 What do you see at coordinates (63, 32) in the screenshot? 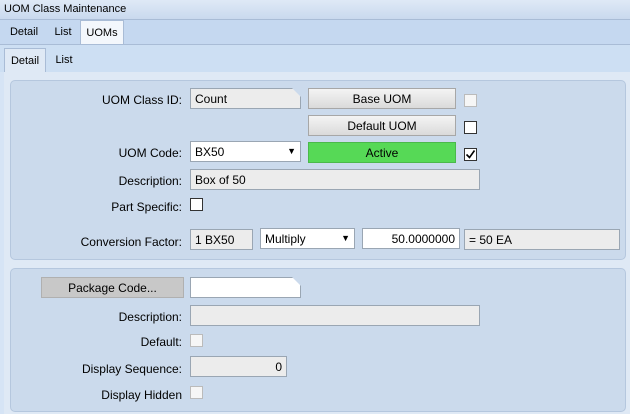
I see `tab-list: List` at bounding box center [63, 32].